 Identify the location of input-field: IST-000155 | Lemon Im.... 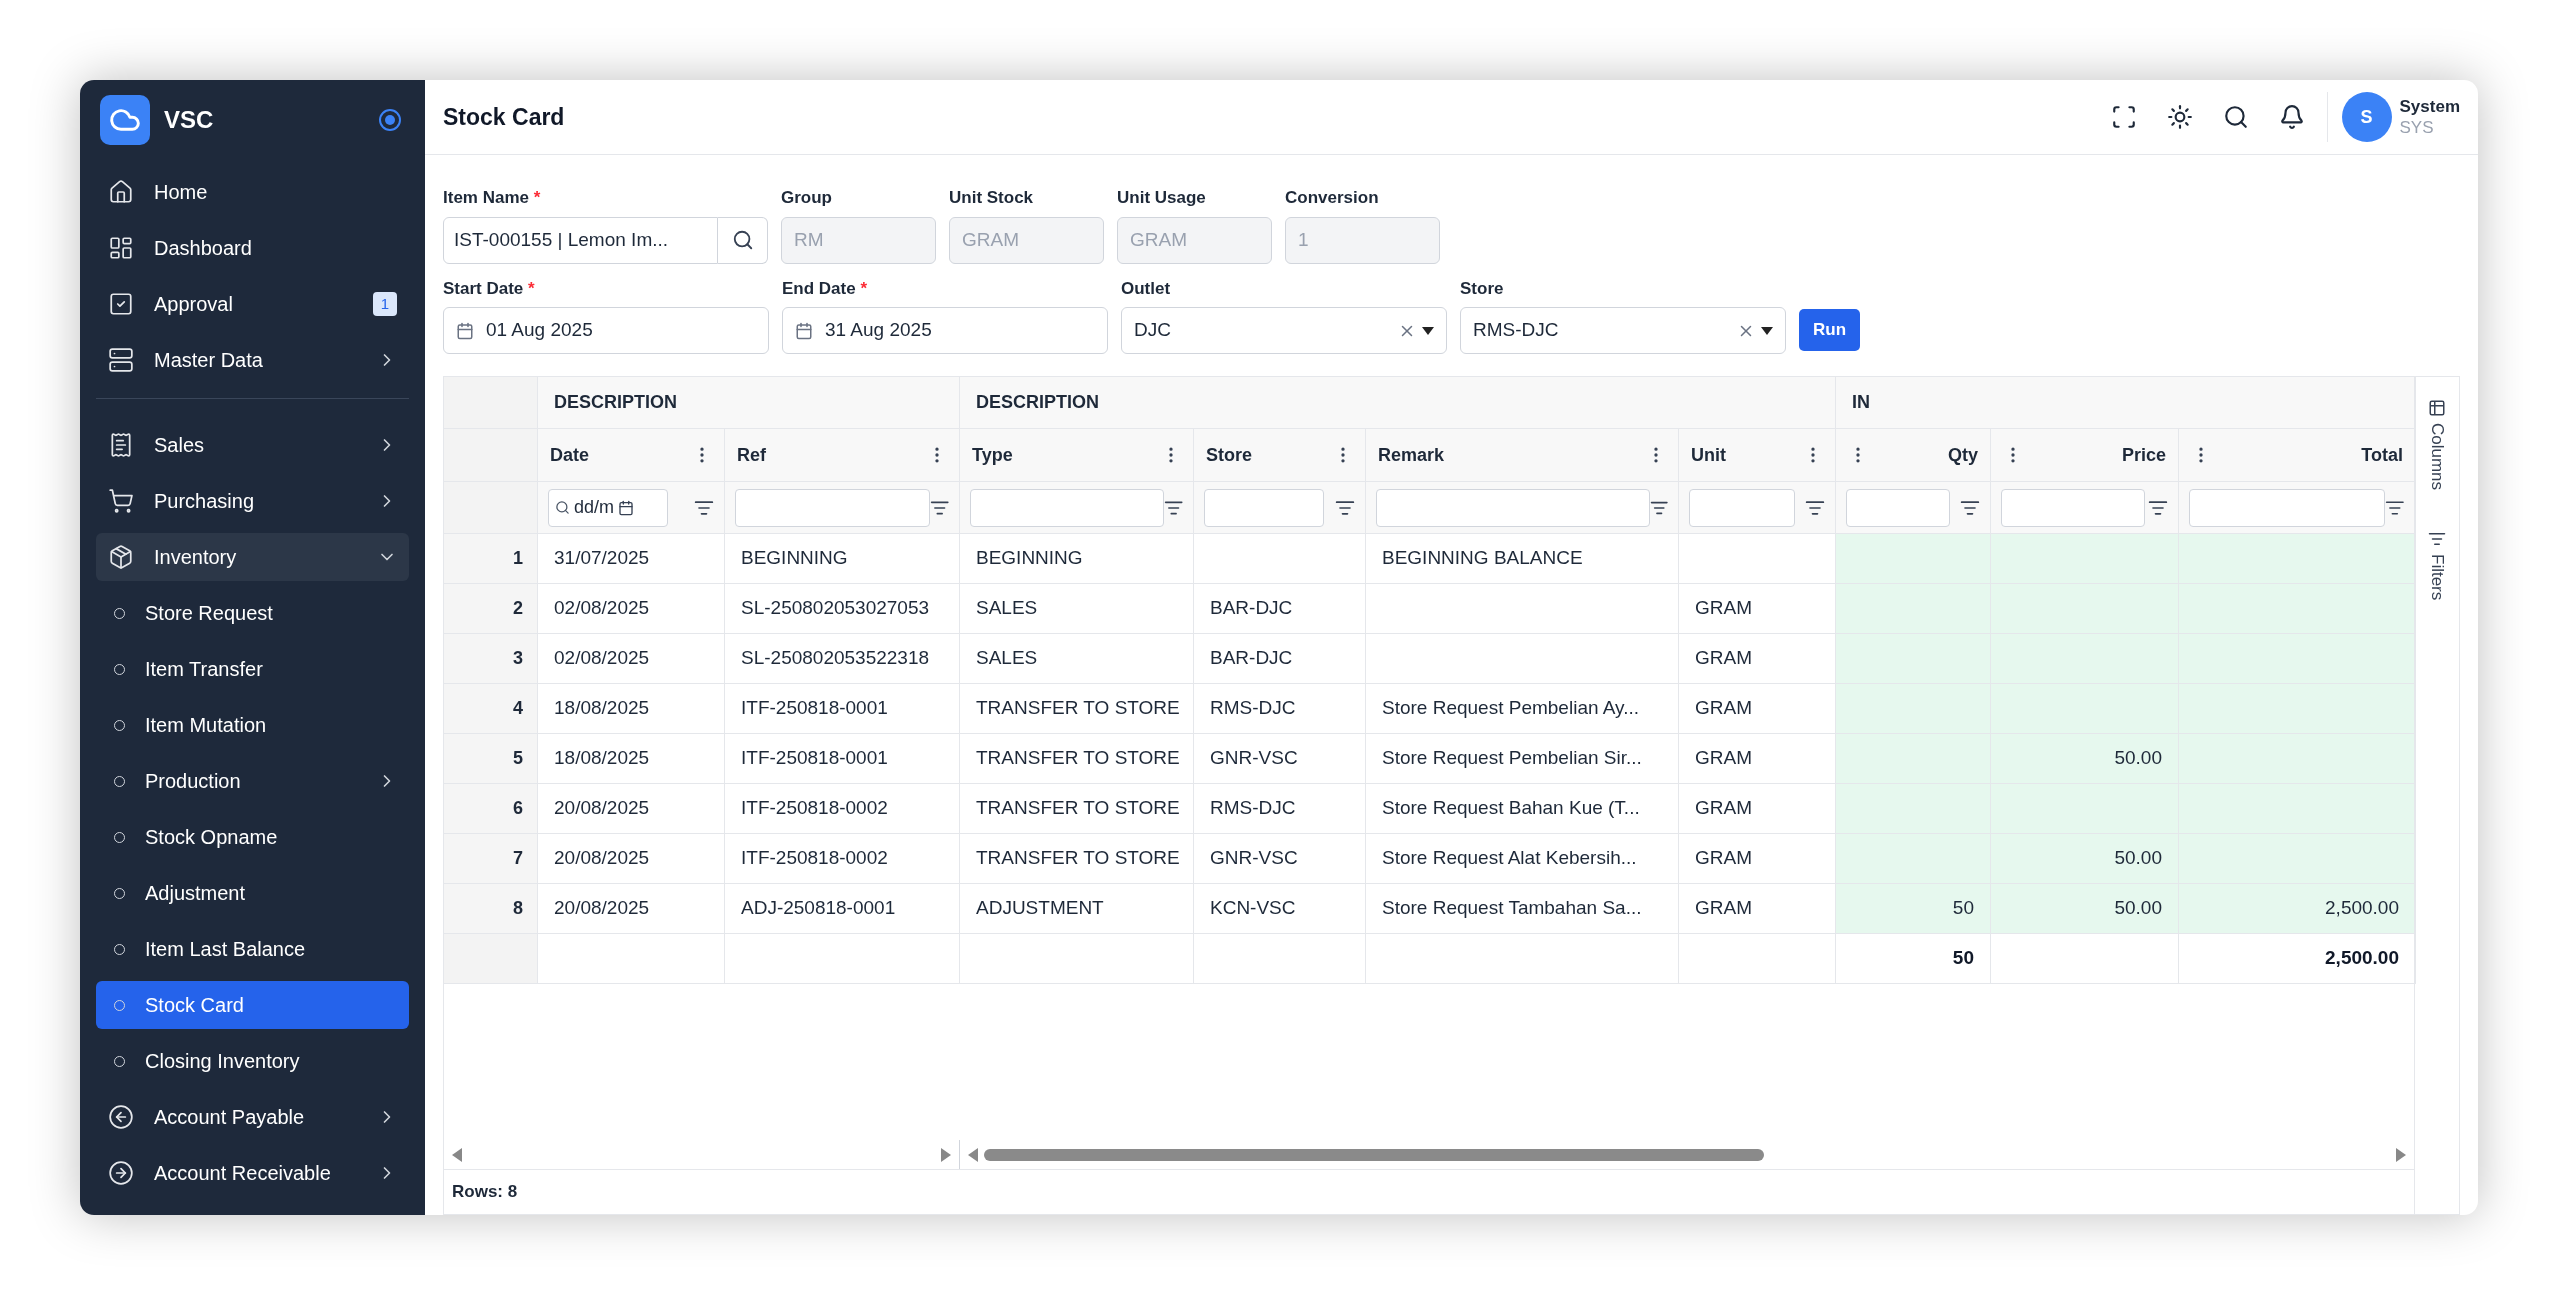
(580, 240).